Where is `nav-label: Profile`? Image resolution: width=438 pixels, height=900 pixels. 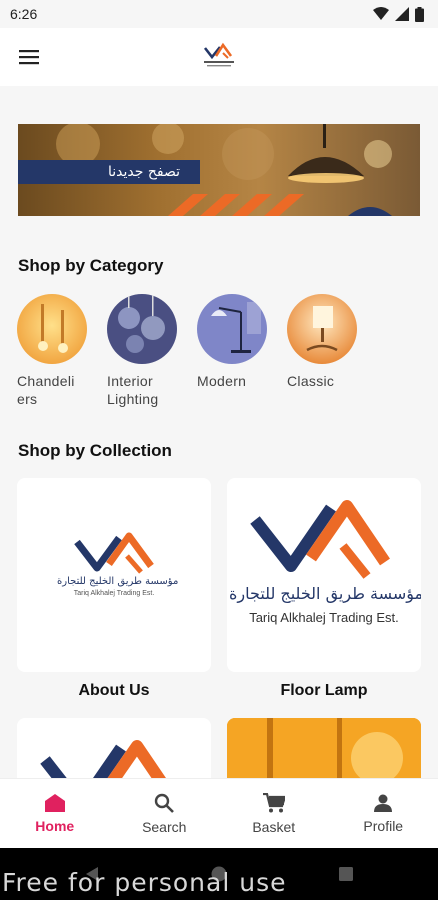 nav-label: Profile is located at coordinates (383, 825).